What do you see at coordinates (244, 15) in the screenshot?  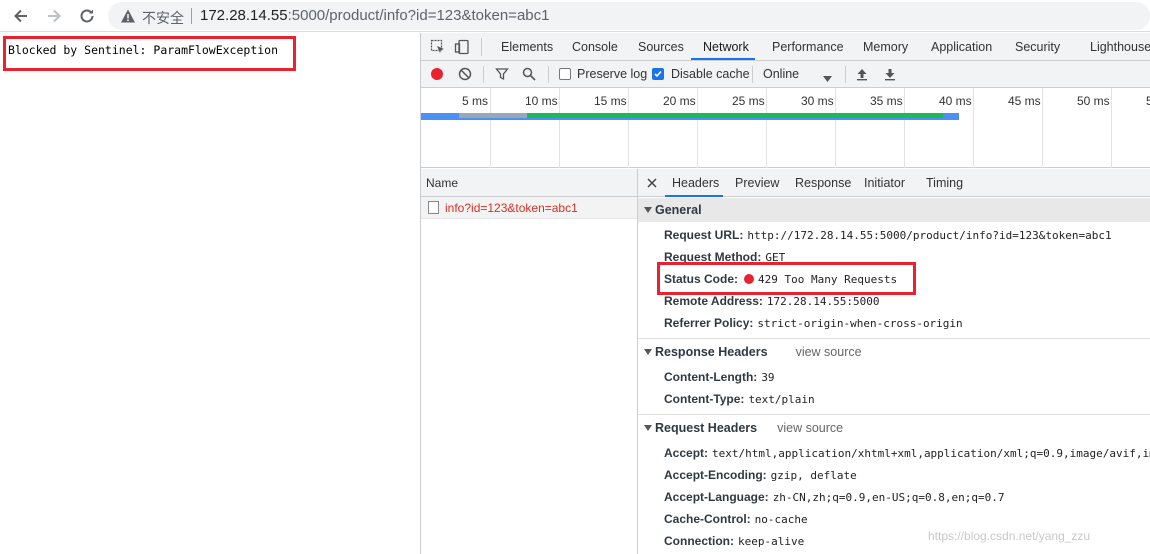 I see `url-host: 172.28.14.55` at bounding box center [244, 15].